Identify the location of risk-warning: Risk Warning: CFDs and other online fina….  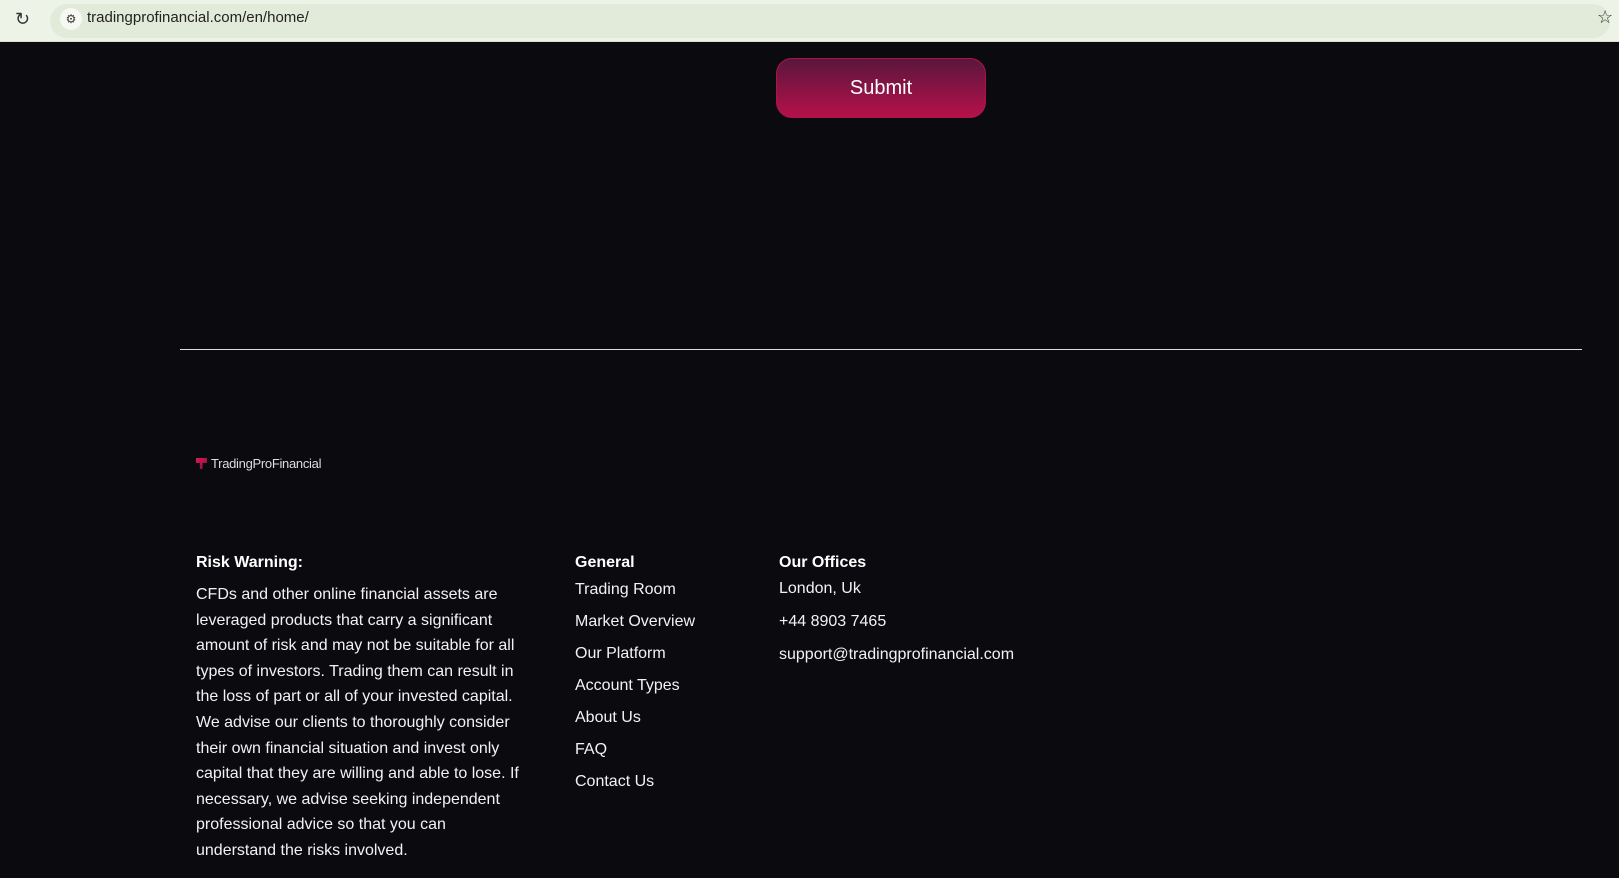
(361, 709).